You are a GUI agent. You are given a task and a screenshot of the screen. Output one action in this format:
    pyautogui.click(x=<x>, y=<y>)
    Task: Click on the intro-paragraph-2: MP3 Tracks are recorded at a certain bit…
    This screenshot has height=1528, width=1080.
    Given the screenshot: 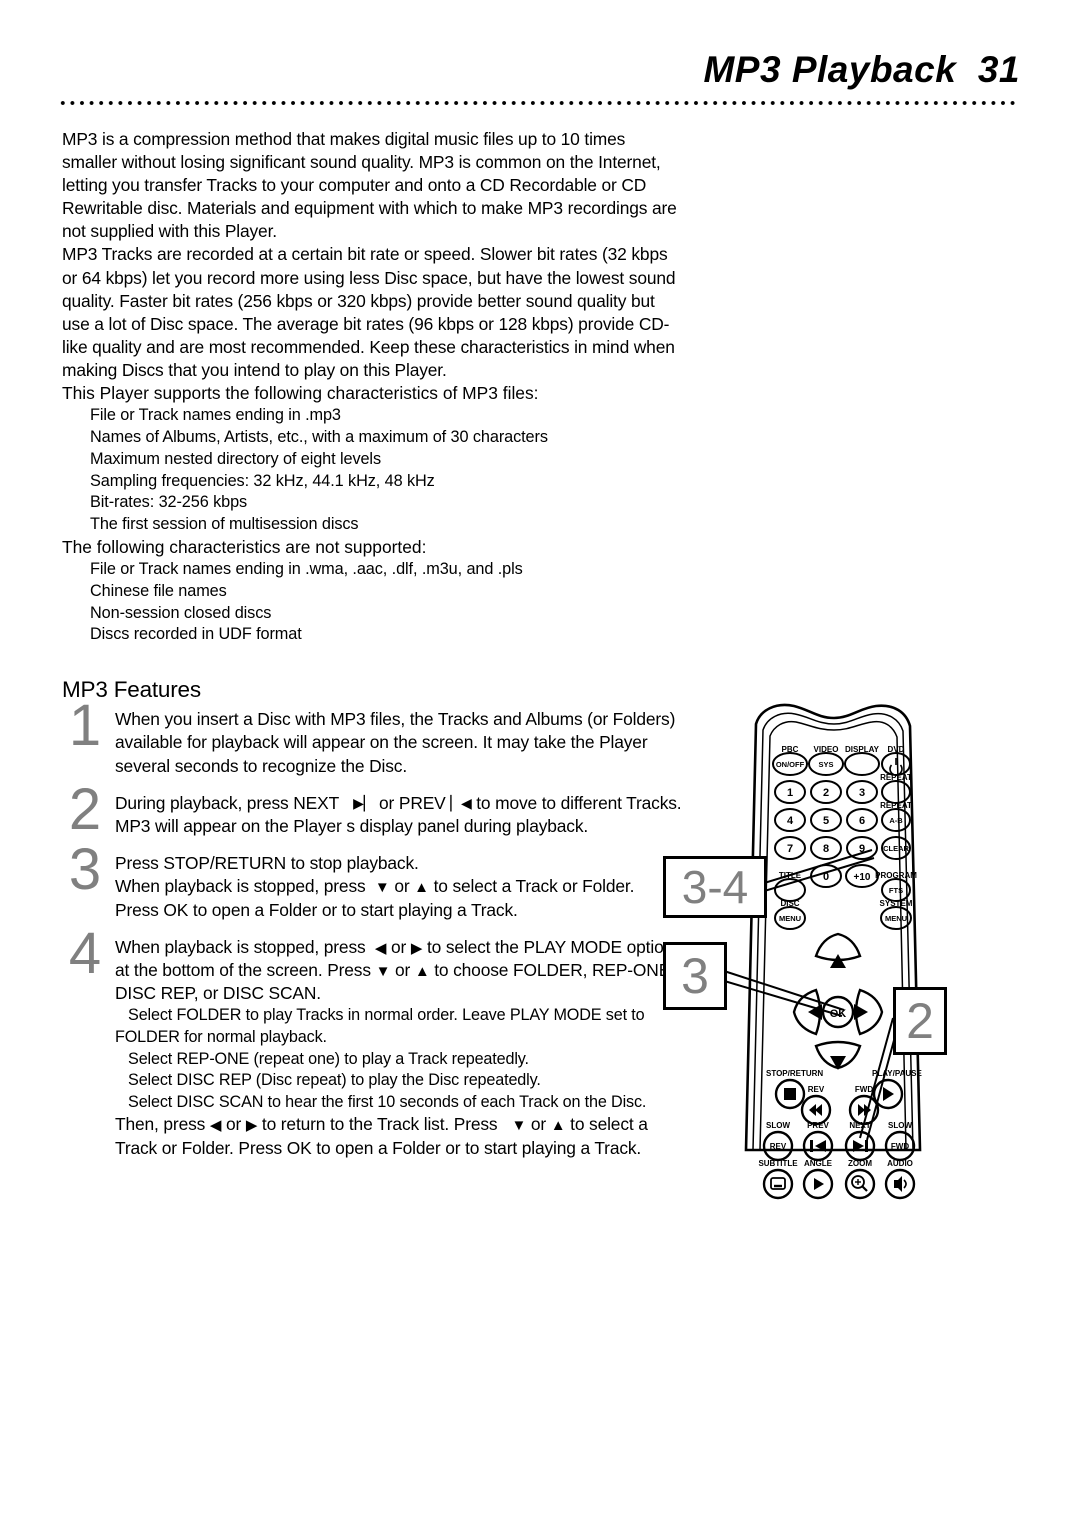 What is the action you would take?
    pyautogui.click(x=369, y=312)
    